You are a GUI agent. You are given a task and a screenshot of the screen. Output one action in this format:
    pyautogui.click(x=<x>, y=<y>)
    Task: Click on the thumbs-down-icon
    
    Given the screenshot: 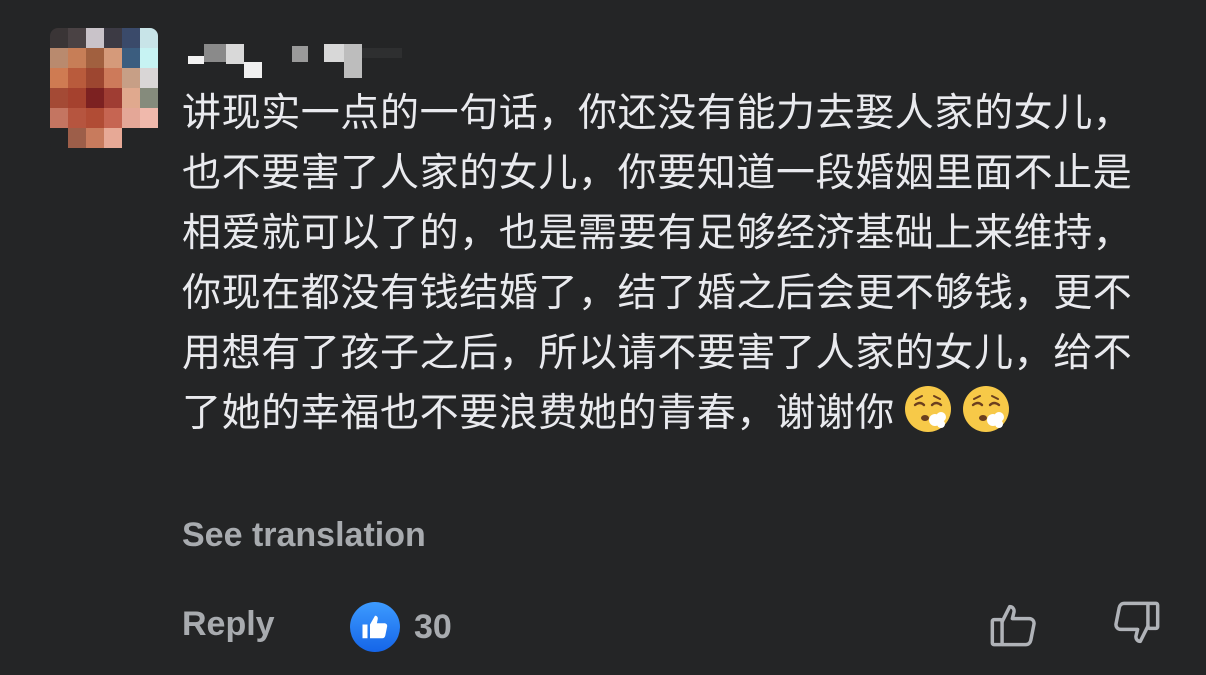 What is the action you would take?
    pyautogui.click(x=1136, y=624)
    